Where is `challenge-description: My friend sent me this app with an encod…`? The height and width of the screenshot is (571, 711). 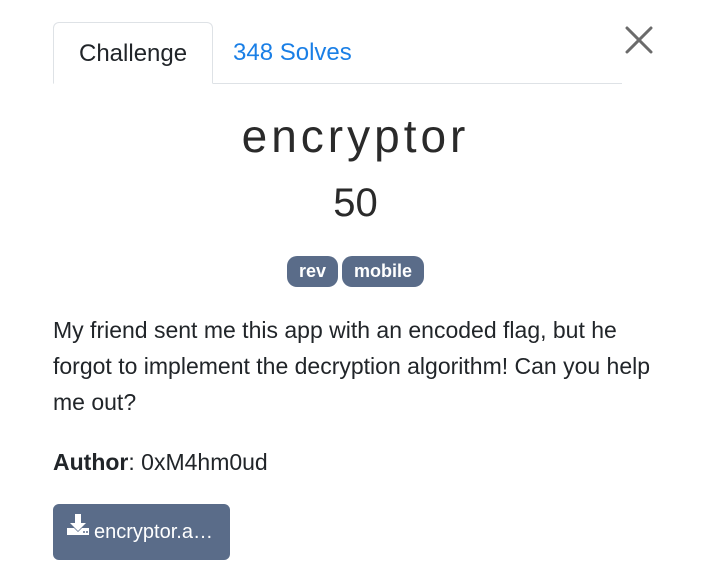
challenge-description: My friend sent me this app with an encod… is located at coordinates (352, 366).